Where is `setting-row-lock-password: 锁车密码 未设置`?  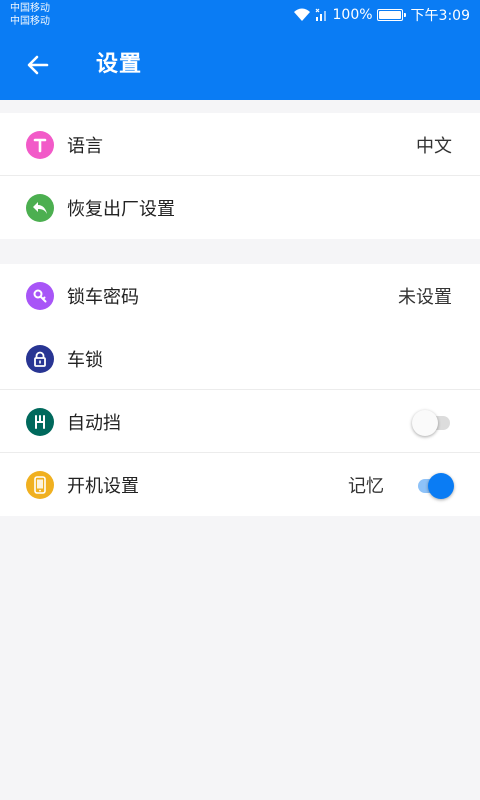
setting-row-lock-password: 锁车密码 未设置 is located at coordinates (240, 295).